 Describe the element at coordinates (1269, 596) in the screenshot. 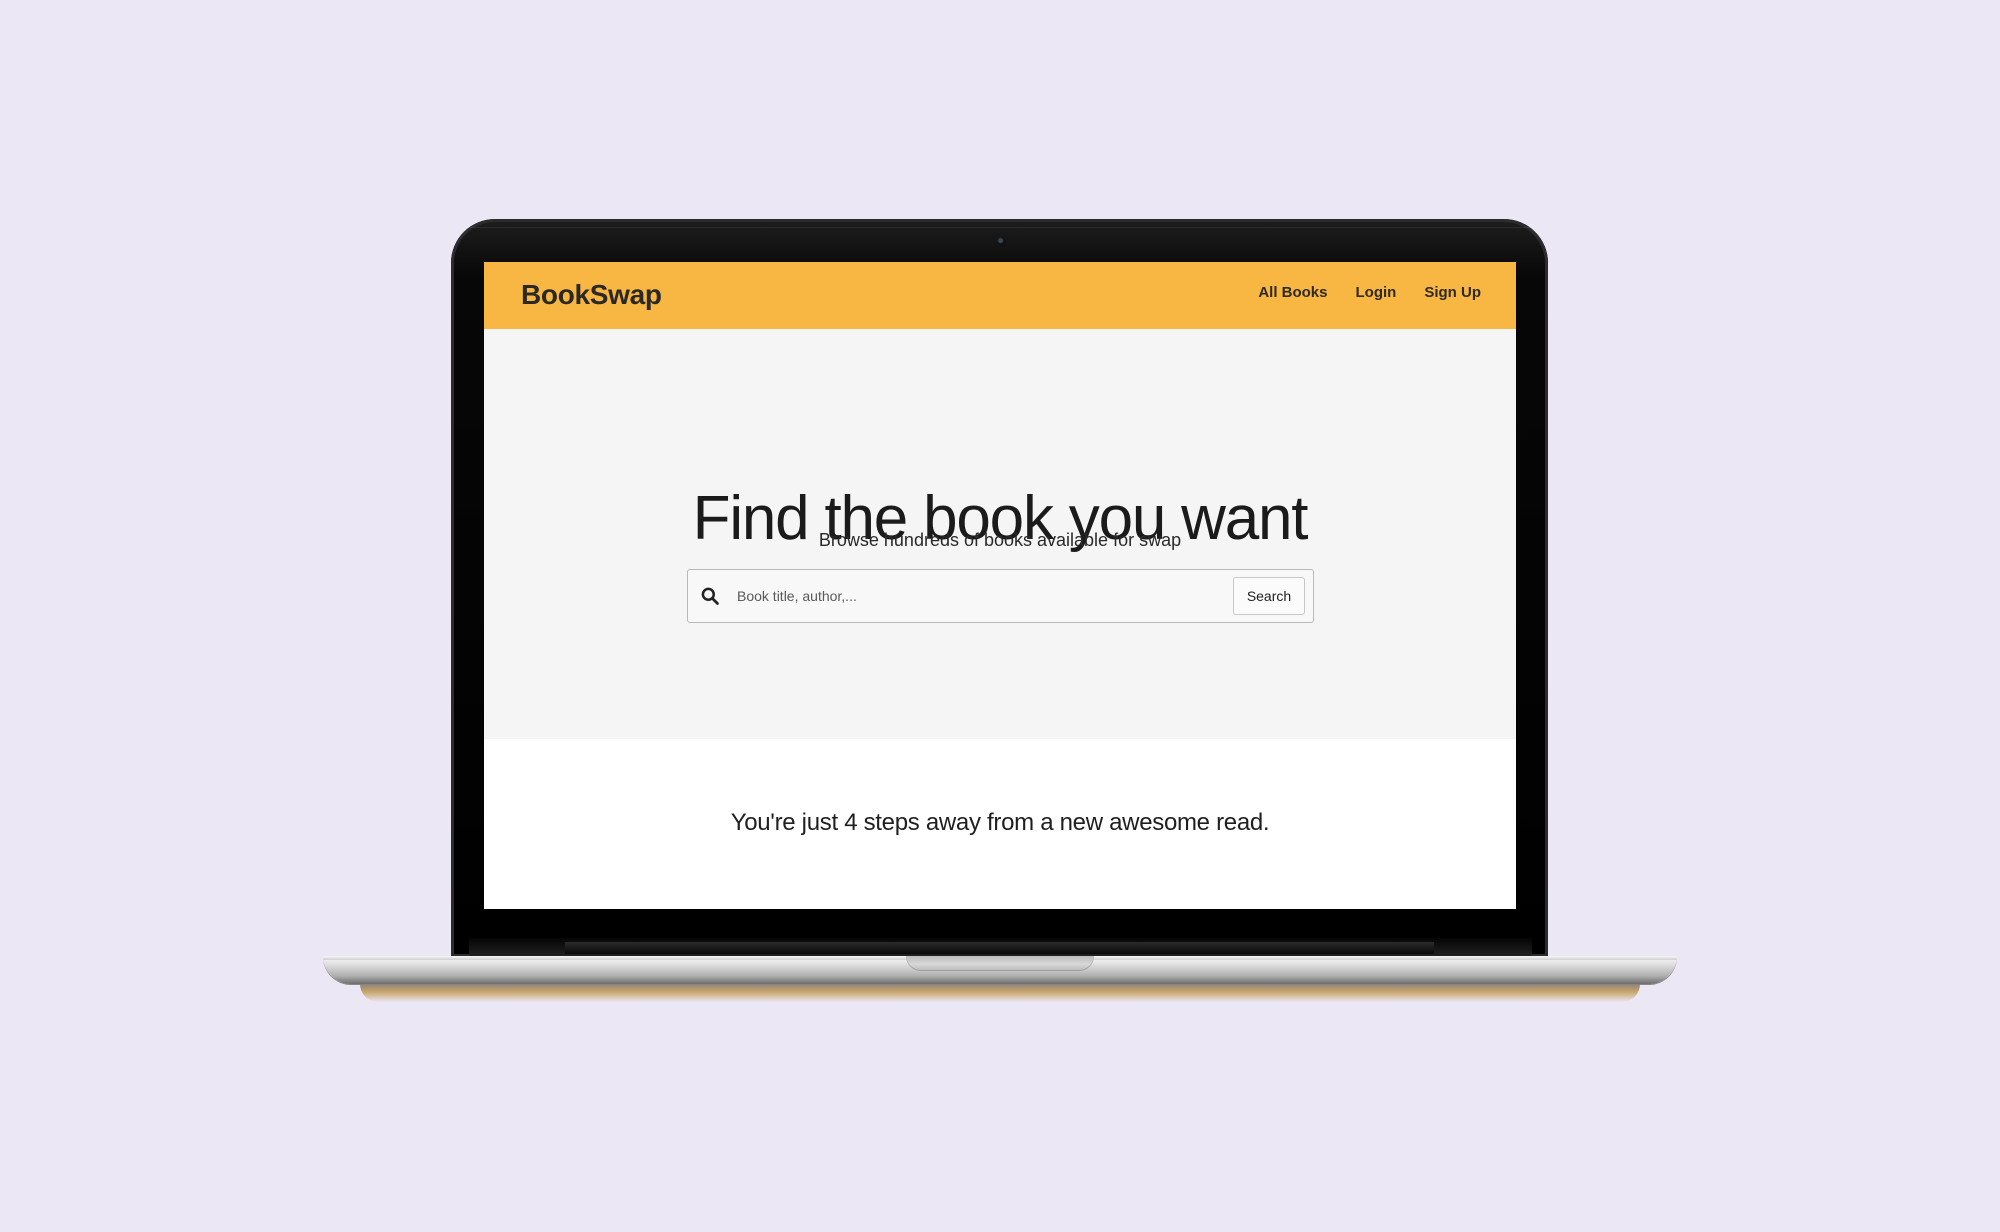

I see `search-button: Search` at that location.